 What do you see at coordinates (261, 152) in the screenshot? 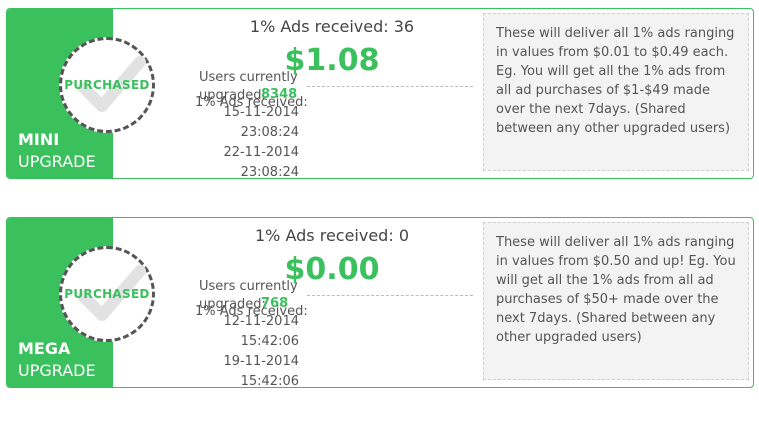
I see `end-date: 22-11-2014` at bounding box center [261, 152].